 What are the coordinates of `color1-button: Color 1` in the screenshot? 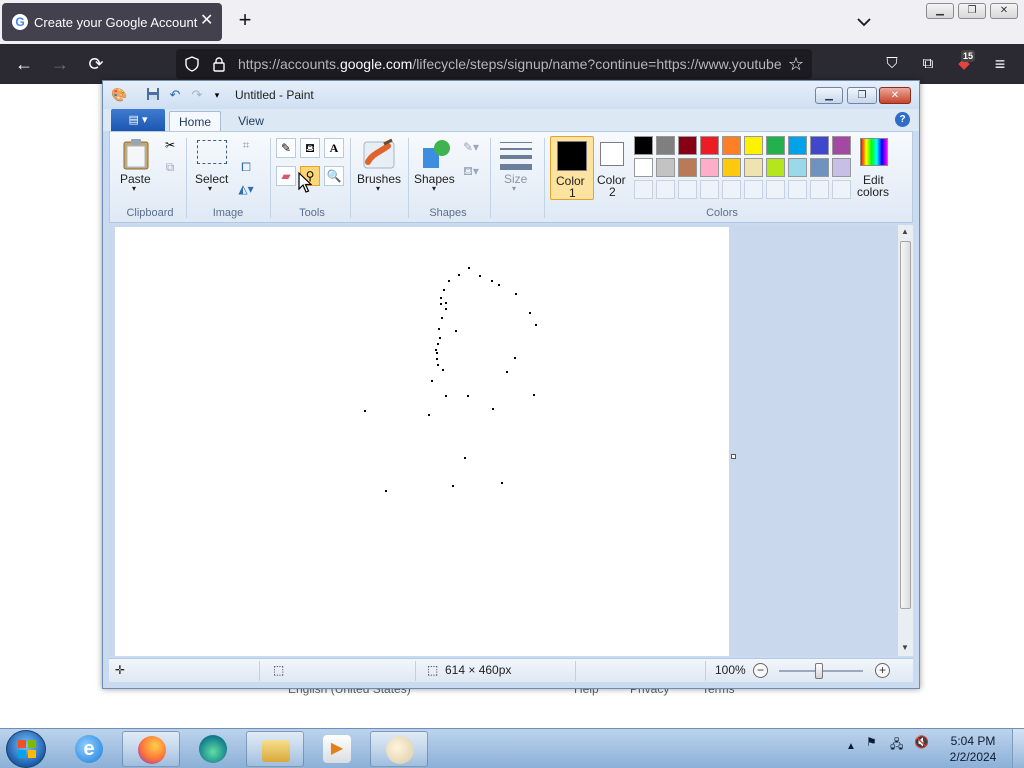 It's located at (572, 168).